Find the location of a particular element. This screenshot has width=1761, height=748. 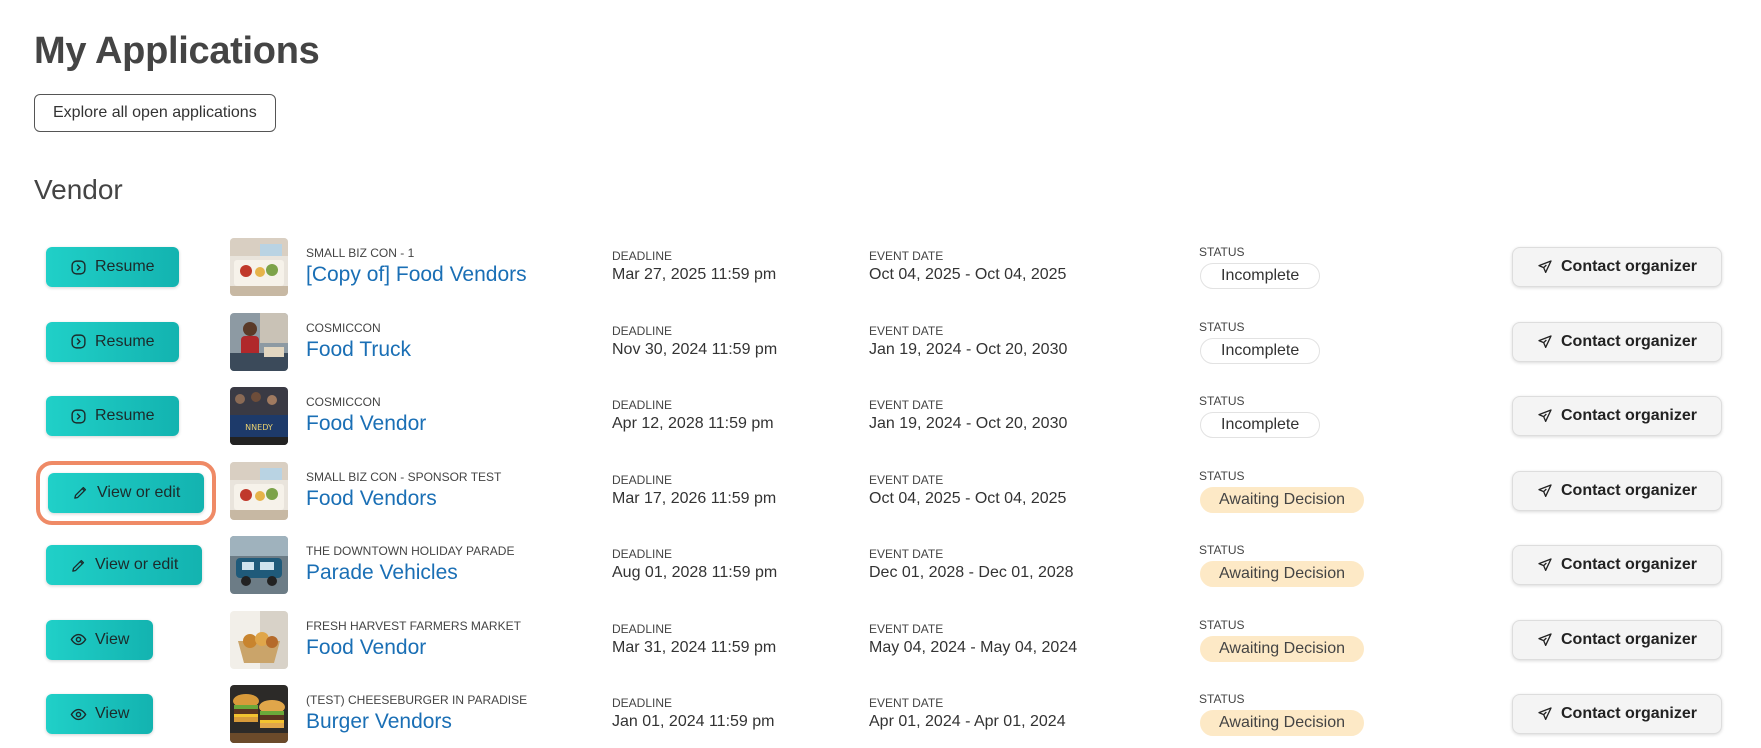

organizer-name: FRESH HARVEST FARMERS MARKET is located at coordinates (413, 625).